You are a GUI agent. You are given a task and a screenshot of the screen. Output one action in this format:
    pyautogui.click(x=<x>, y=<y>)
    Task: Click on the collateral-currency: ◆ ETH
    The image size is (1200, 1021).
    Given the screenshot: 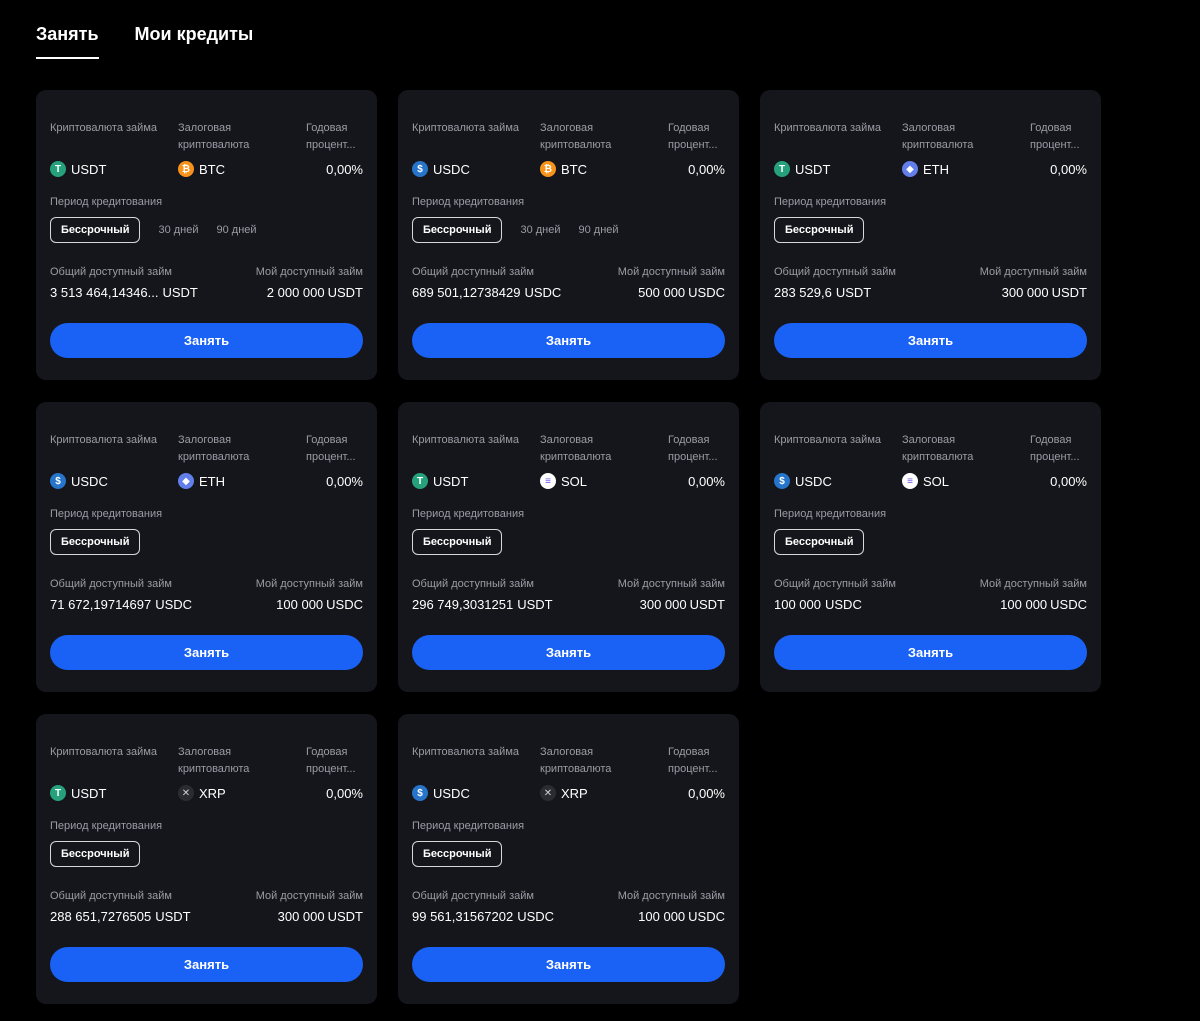 What is the action you would take?
    pyautogui.click(x=966, y=169)
    